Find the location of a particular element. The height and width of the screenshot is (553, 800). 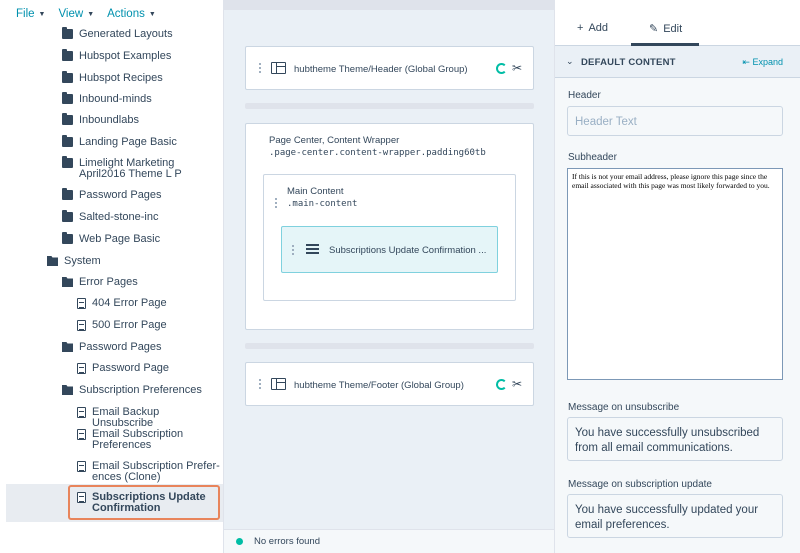

tree-item: Email Subscription Preferences is located at coordinates (130, 440).